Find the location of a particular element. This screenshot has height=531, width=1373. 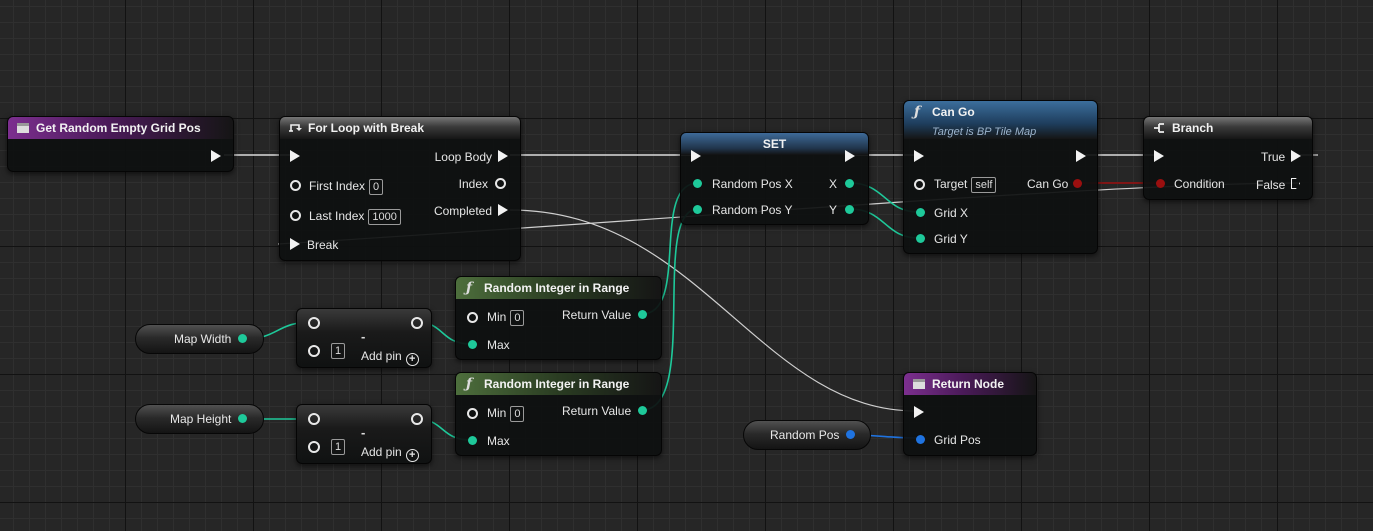

subtract-node-1: - 1 Add pin + is located at coordinates (364, 338).